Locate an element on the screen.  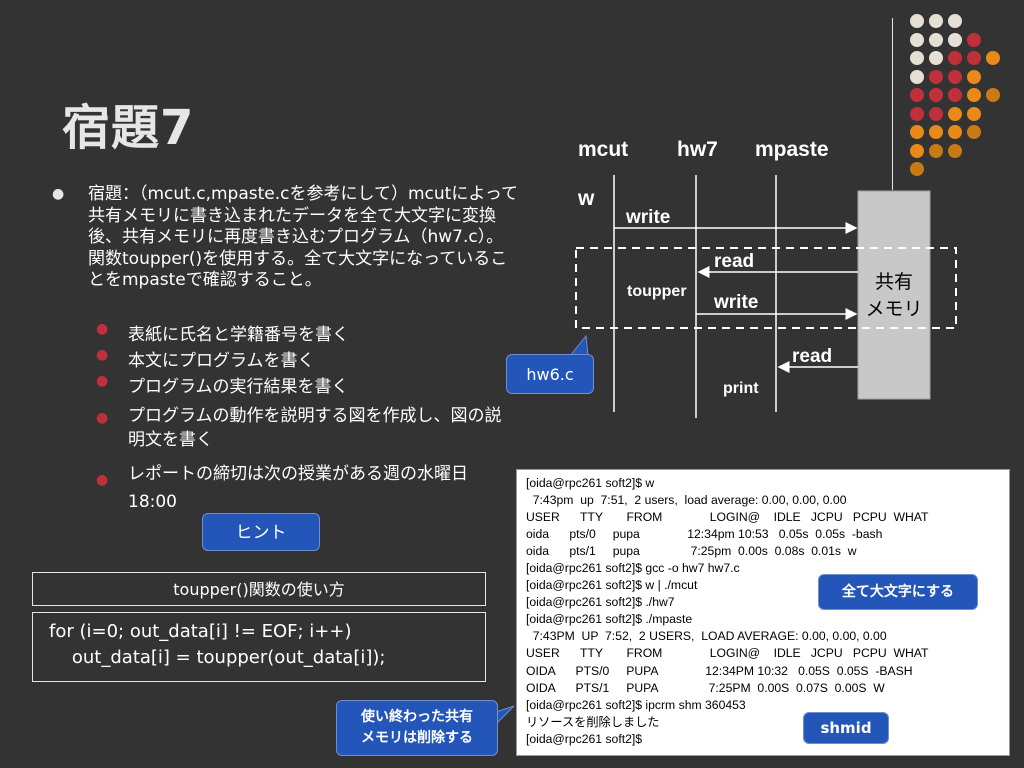
shared-memory-box is located at coordinates (894, 295).